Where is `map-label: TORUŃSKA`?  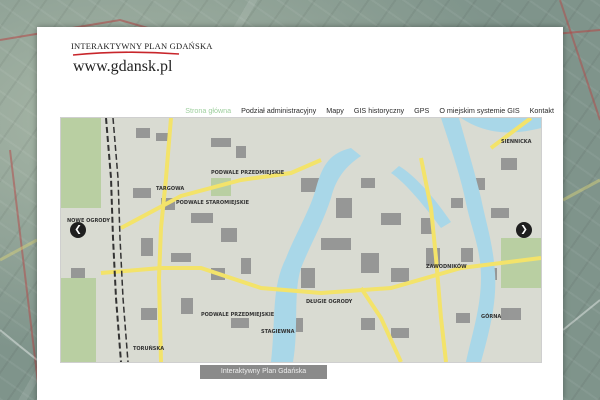 map-label: TORUŃSKA is located at coordinates (148, 348).